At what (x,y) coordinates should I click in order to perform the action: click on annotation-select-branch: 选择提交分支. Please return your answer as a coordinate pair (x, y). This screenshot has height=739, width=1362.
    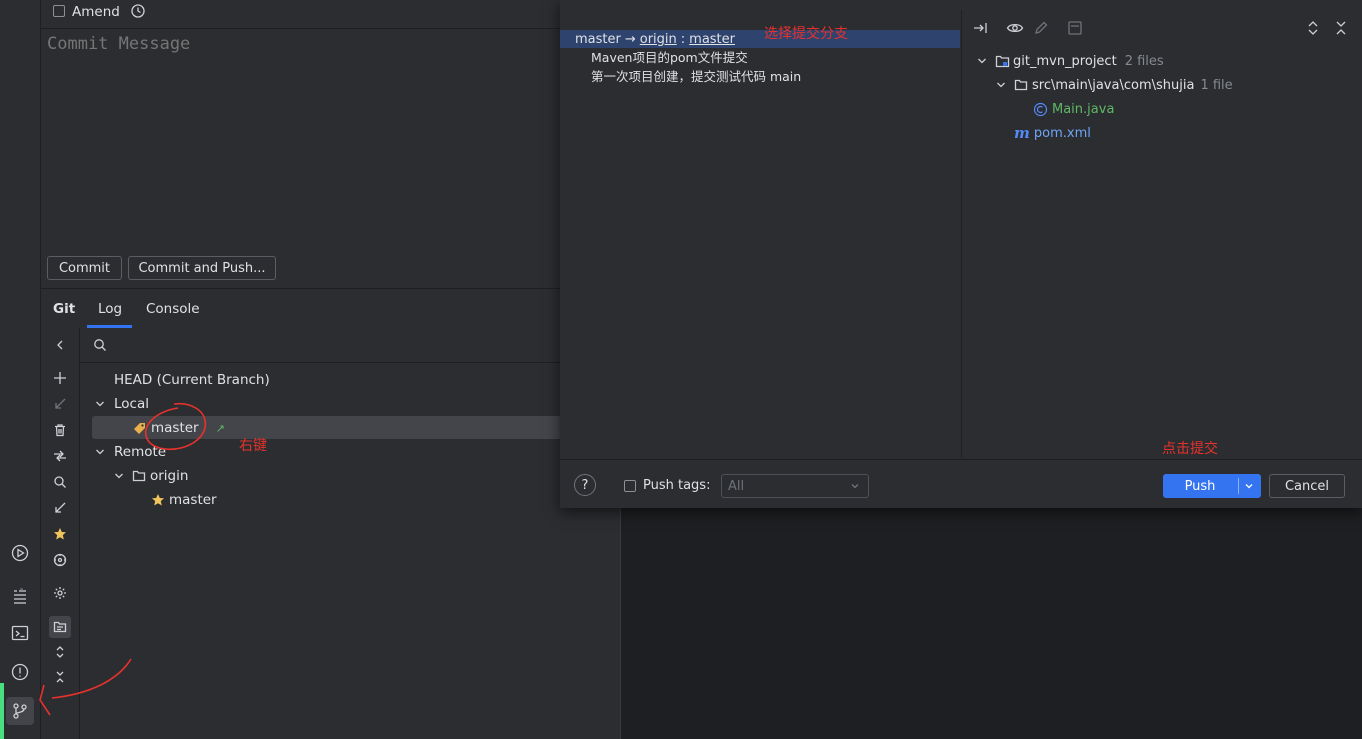
    Looking at the image, I should click on (806, 34).